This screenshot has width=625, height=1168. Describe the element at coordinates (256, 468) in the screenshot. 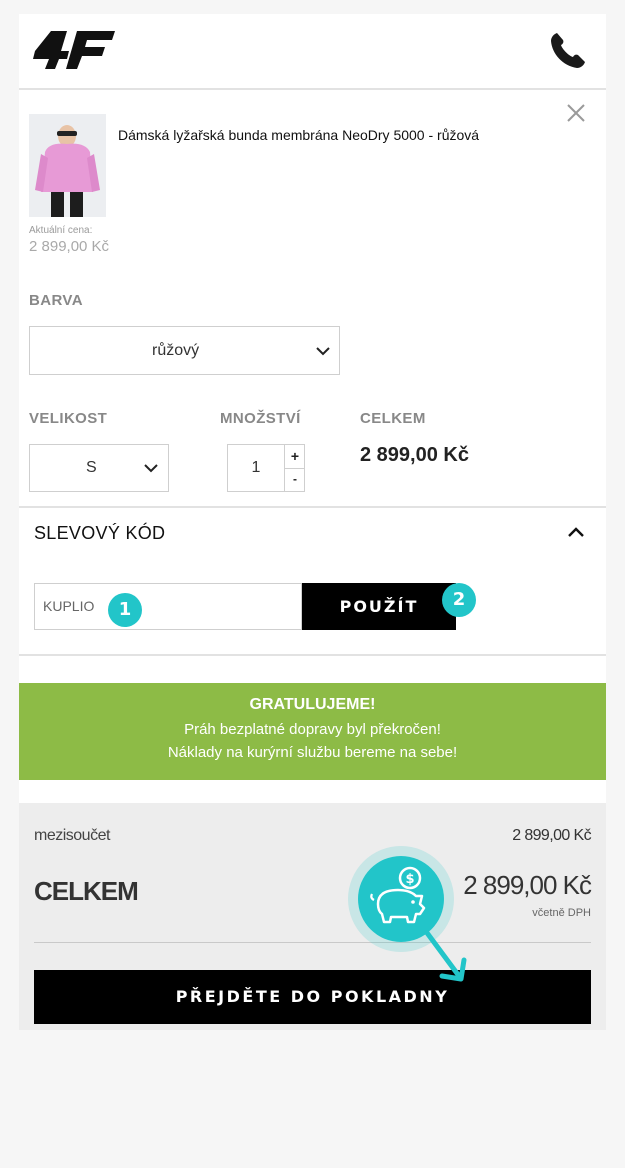

I see `quantity-value: 1` at that location.